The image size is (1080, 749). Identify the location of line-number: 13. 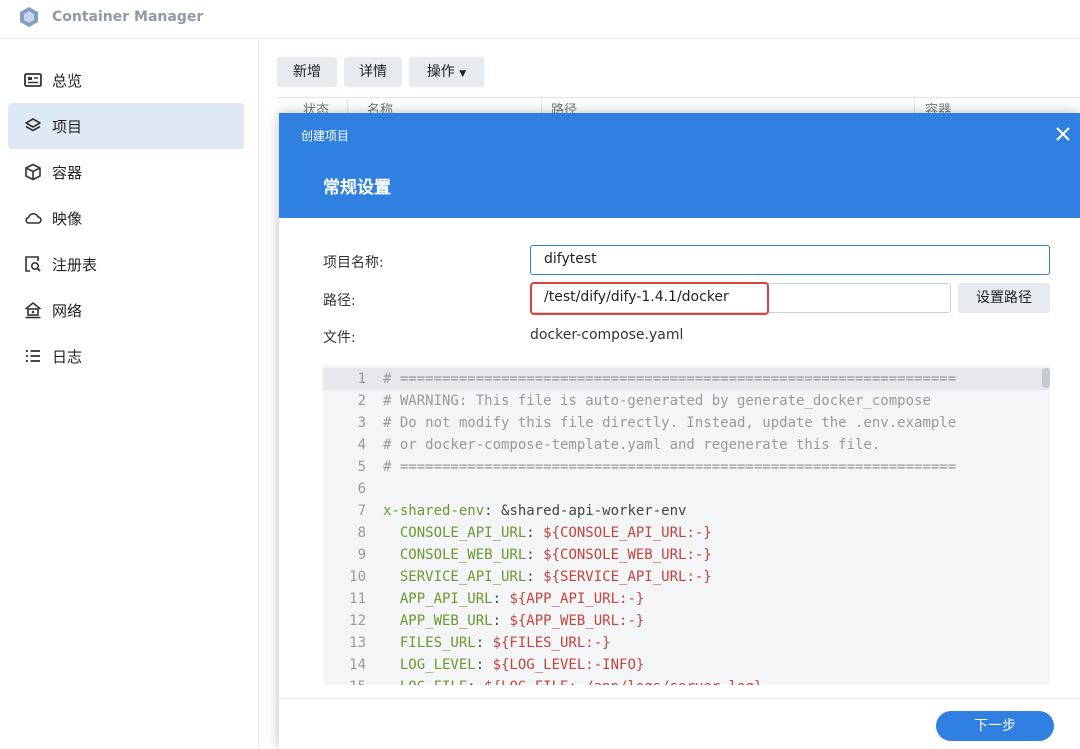
(357, 643).